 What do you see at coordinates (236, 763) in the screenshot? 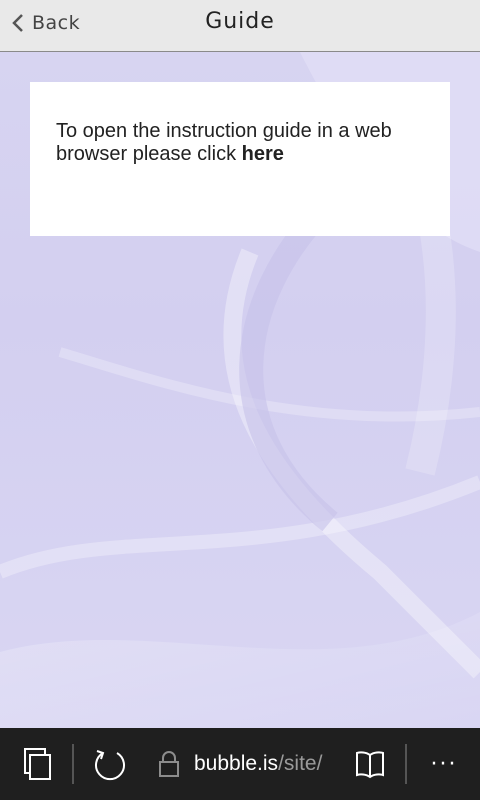
I see `address-domain: bubble.is` at bounding box center [236, 763].